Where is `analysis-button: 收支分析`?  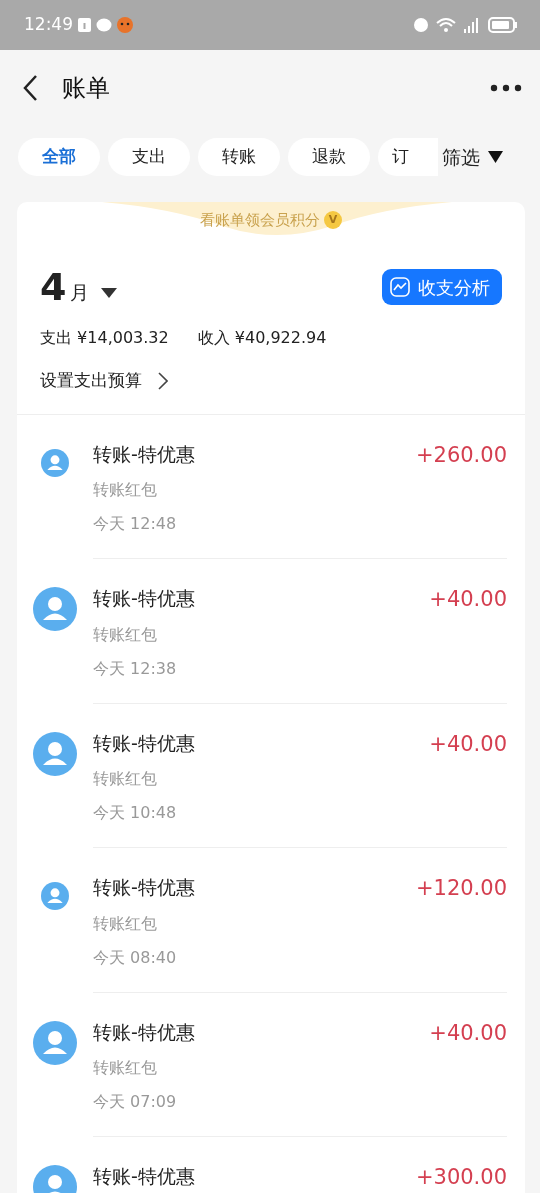
analysis-button: 收支分析 is located at coordinates (442, 287).